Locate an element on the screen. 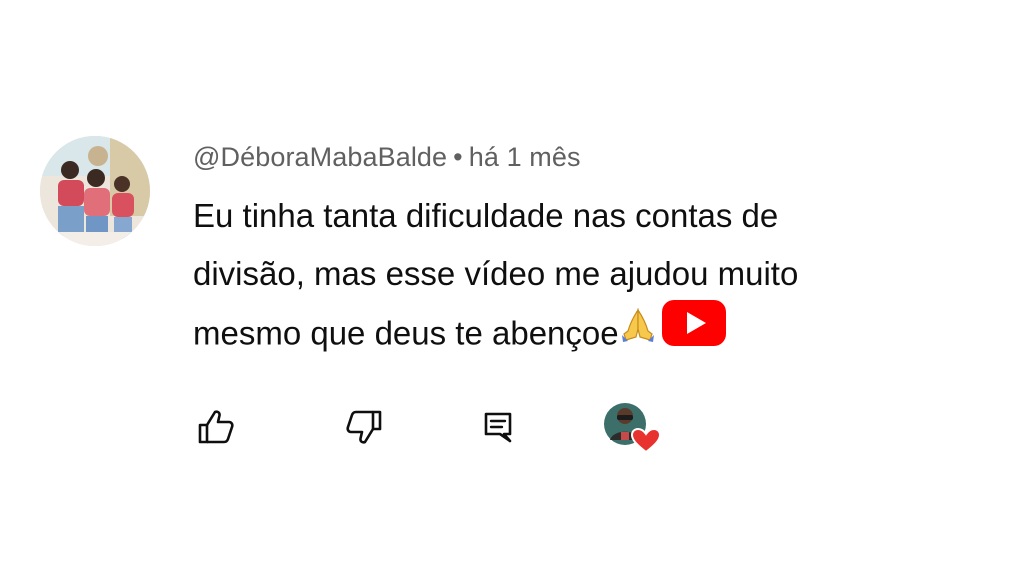  comment-timestamp: há 1 mês is located at coordinates (525, 157).